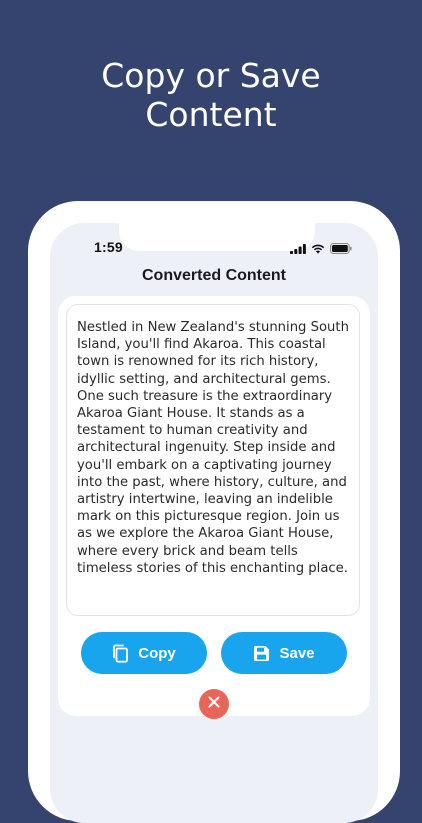 Image resolution: width=422 pixels, height=823 pixels. I want to click on headline-line-2: Content, so click(211, 114).